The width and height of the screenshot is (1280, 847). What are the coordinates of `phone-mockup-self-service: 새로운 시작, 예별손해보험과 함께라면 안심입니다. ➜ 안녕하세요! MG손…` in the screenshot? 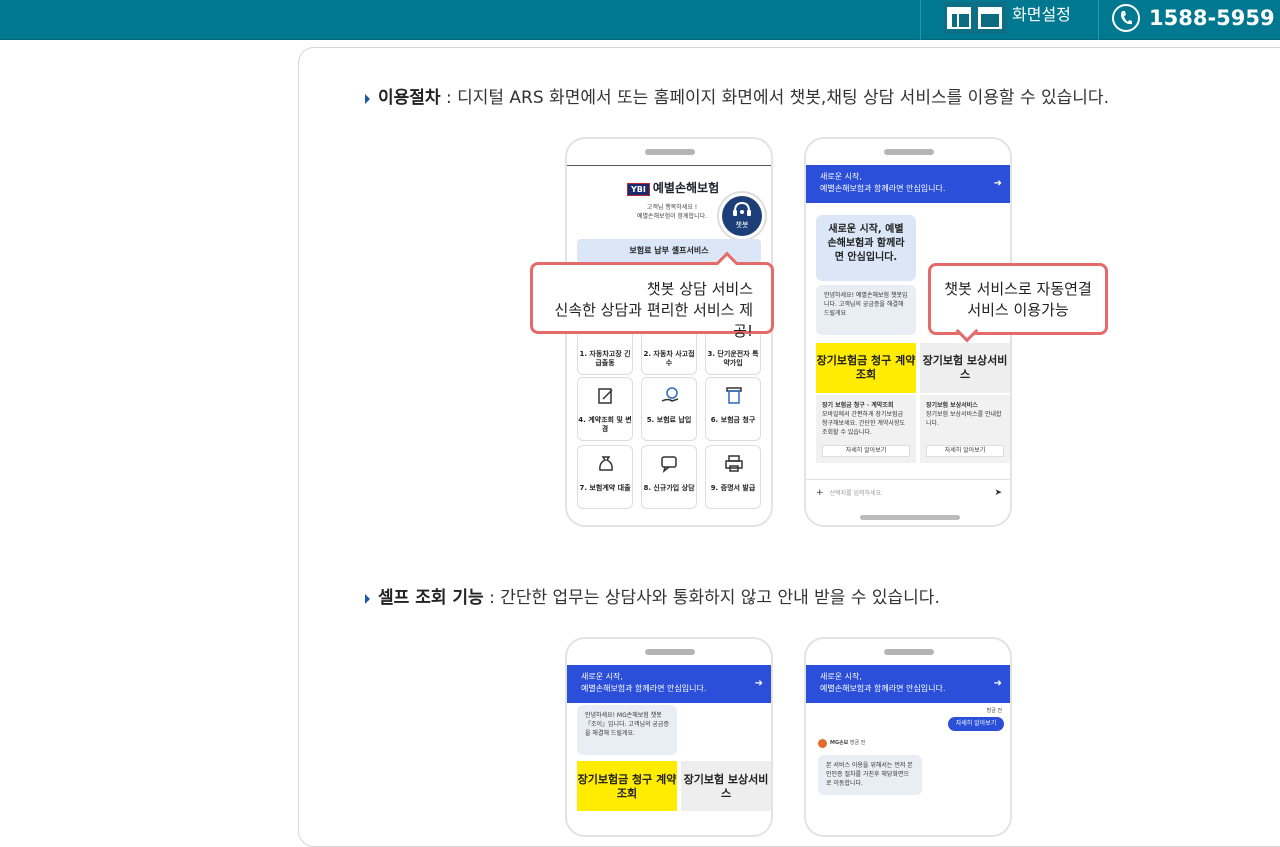 It's located at (669, 737).